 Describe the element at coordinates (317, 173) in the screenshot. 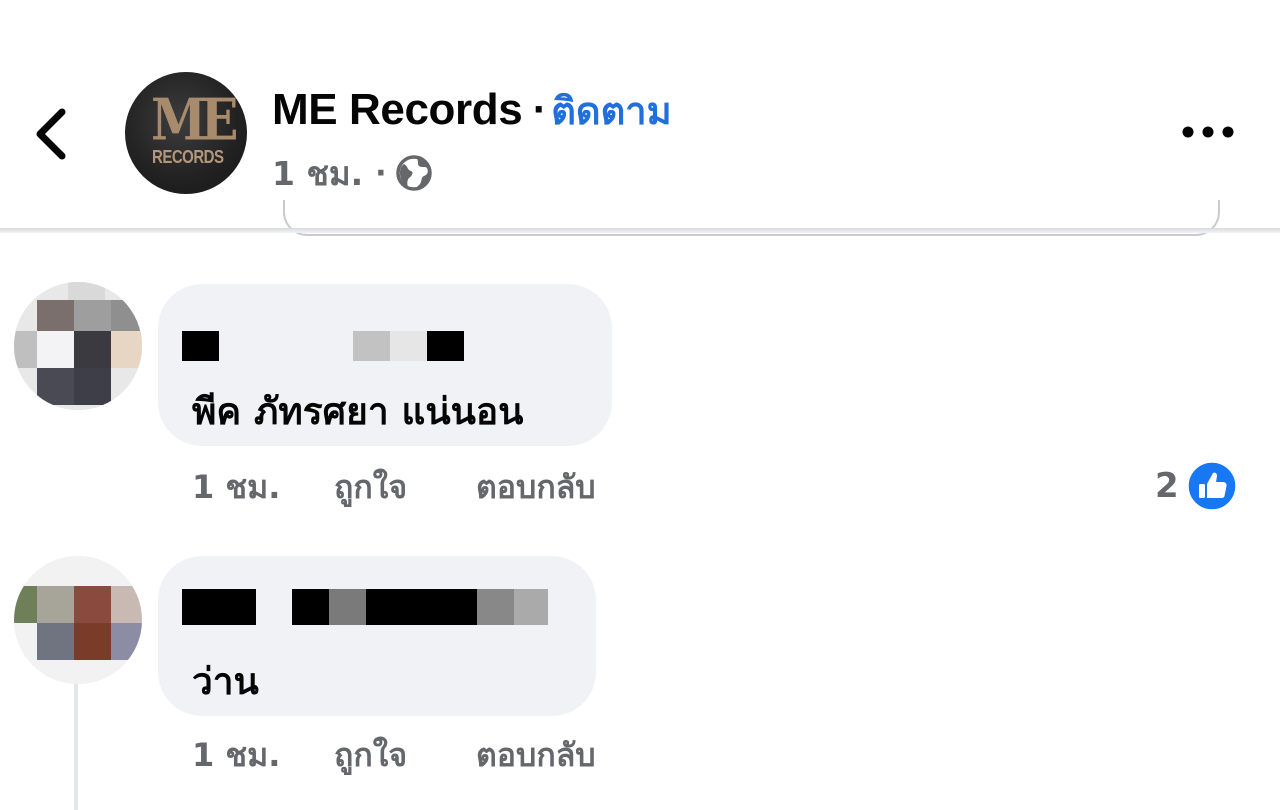

I see `post-timestamp: 1 ชม.` at that location.